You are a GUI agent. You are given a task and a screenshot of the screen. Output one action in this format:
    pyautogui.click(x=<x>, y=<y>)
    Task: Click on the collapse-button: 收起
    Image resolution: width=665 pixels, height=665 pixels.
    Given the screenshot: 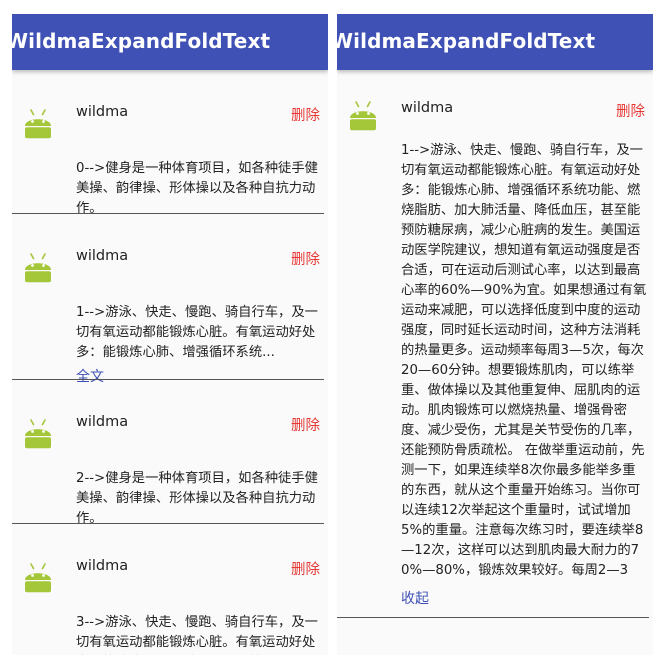 What is the action you would take?
    pyautogui.click(x=415, y=598)
    